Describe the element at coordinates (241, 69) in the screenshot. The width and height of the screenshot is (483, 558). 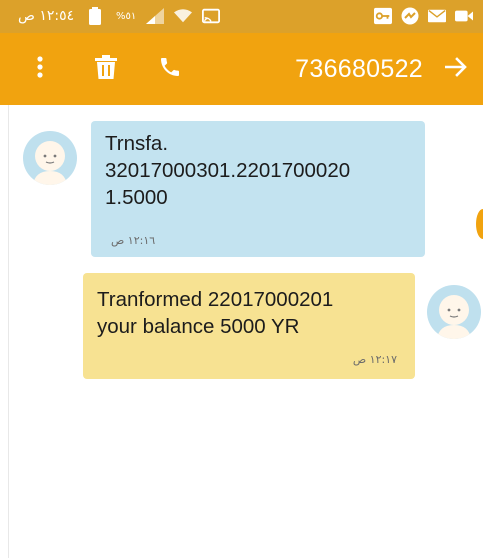
I see `conversation-toolbar: 736680522` at that location.